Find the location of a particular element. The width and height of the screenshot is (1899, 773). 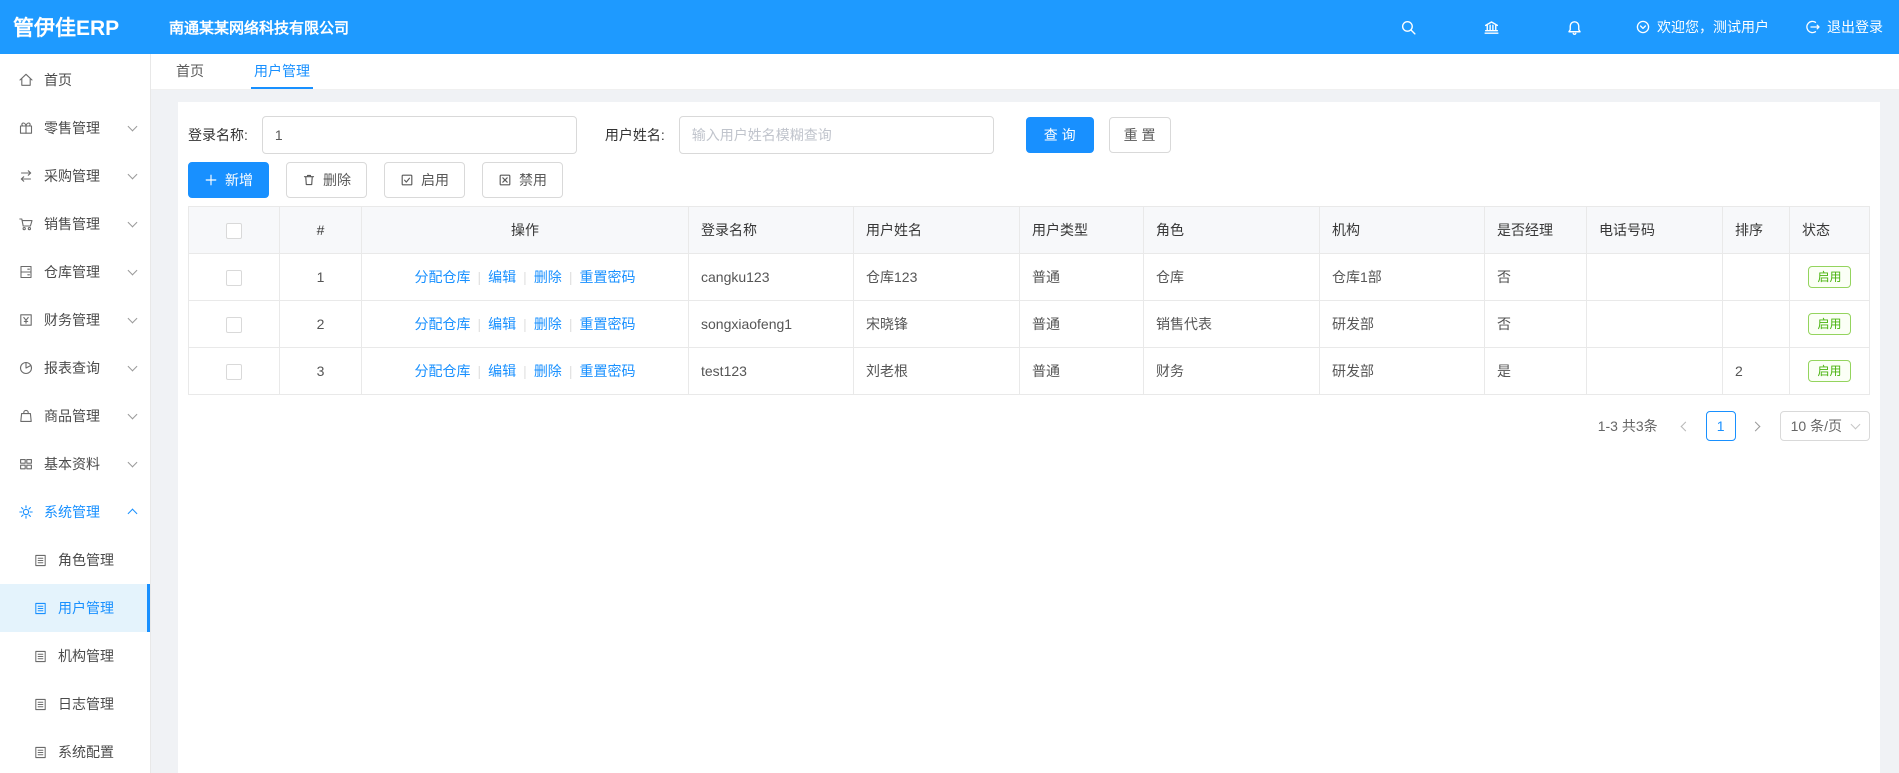

trash-icon is located at coordinates (309, 180).